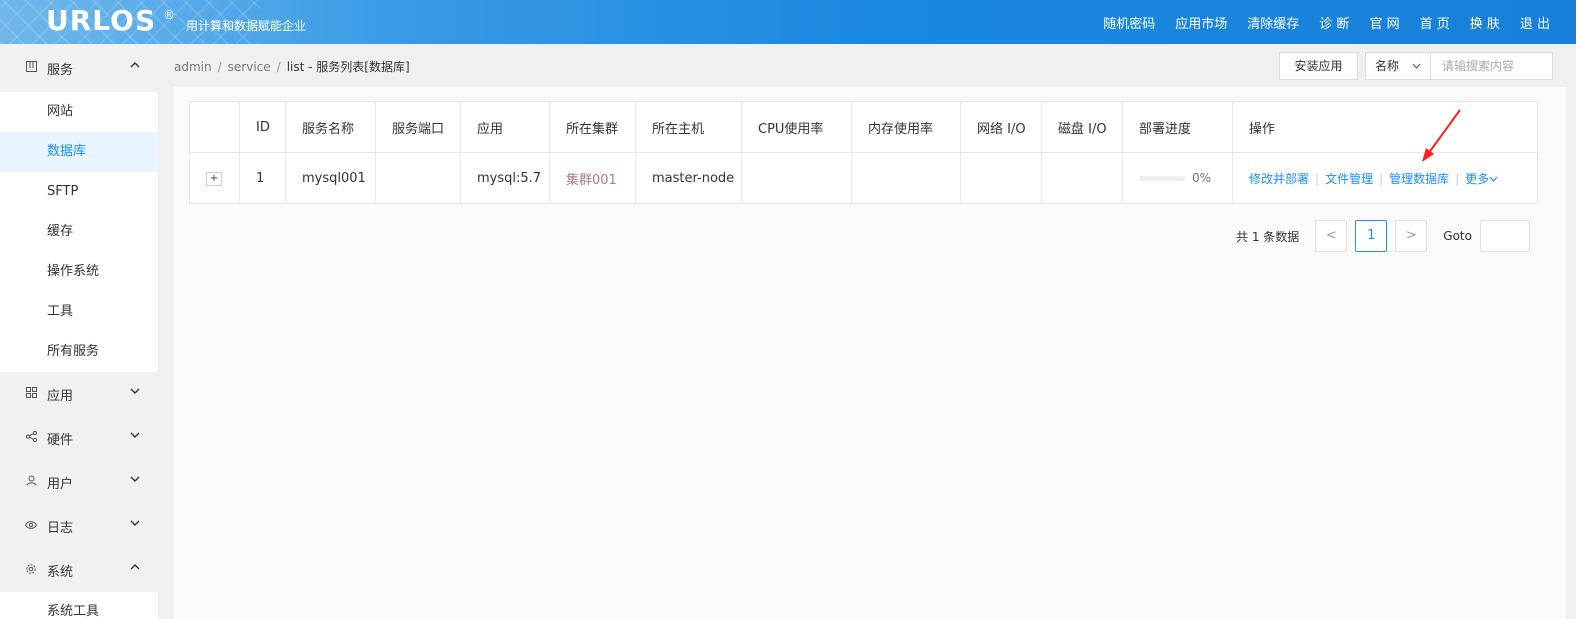 Image resolution: width=1576 pixels, height=619 pixels. I want to click on col-name: 服务名称, so click(330, 127).